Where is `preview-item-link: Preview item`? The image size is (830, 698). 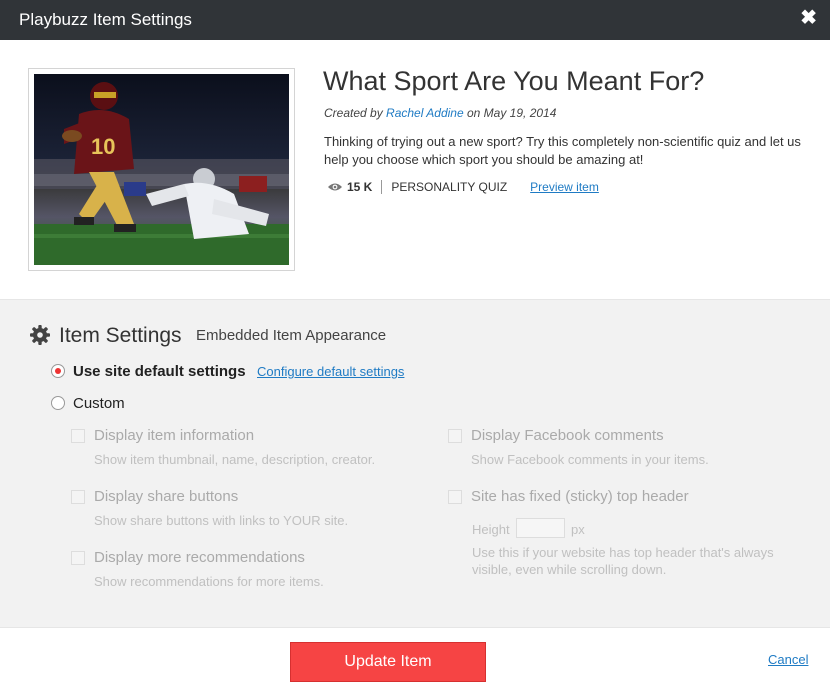 preview-item-link: Preview item is located at coordinates (564, 187).